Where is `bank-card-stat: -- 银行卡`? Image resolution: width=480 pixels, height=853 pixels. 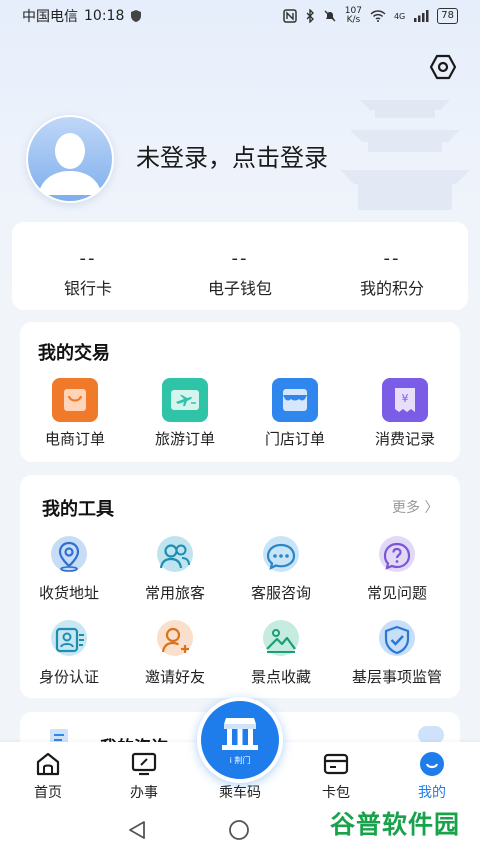 bank-card-stat: -- 银行卡 is located at coordinates (88, 266).